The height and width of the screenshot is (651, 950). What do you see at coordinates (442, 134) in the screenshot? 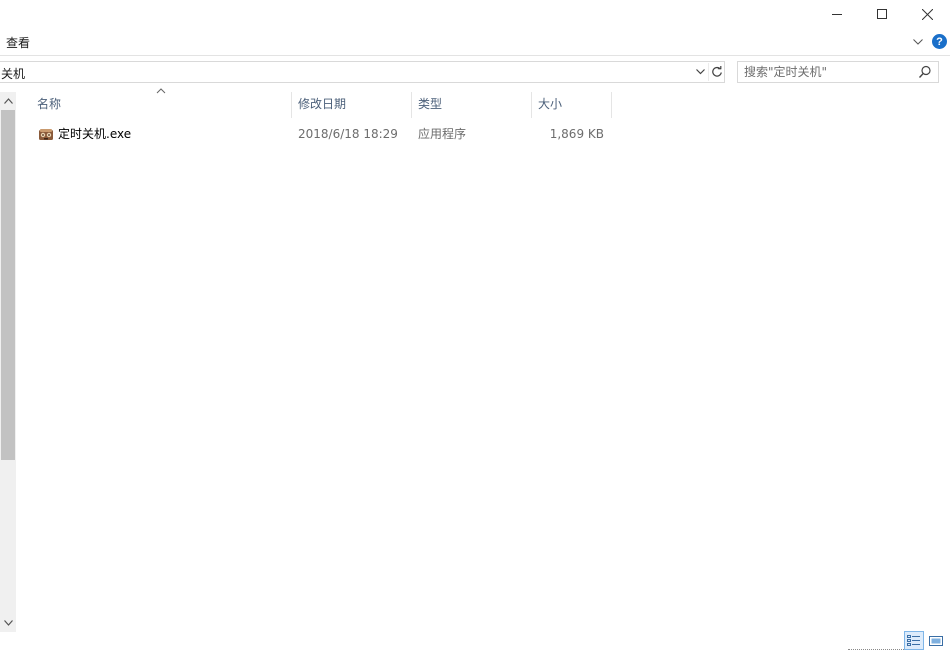
I see `file-type: 应用程序` at bounding box center [442, 134].